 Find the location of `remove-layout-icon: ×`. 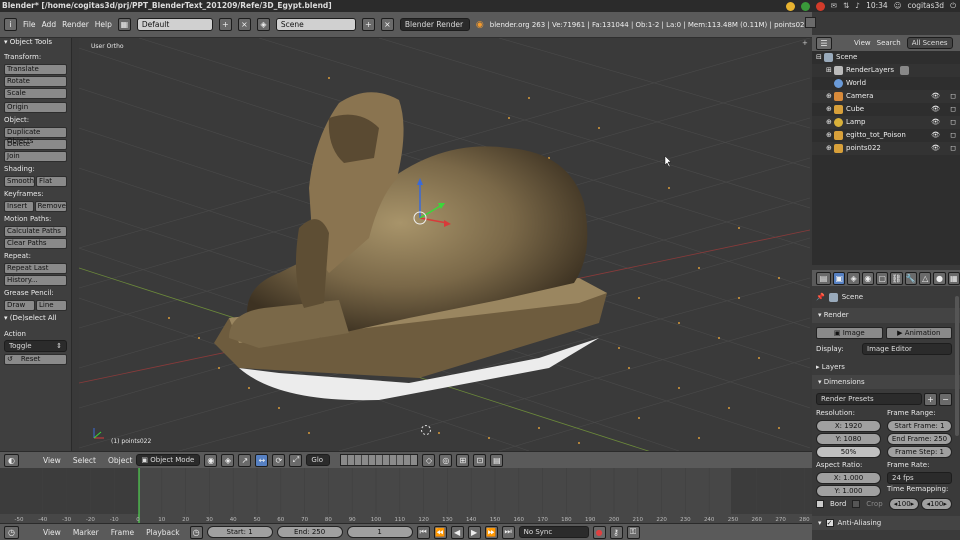

remove-layout-icon: × is located at coordinates (244, 24).